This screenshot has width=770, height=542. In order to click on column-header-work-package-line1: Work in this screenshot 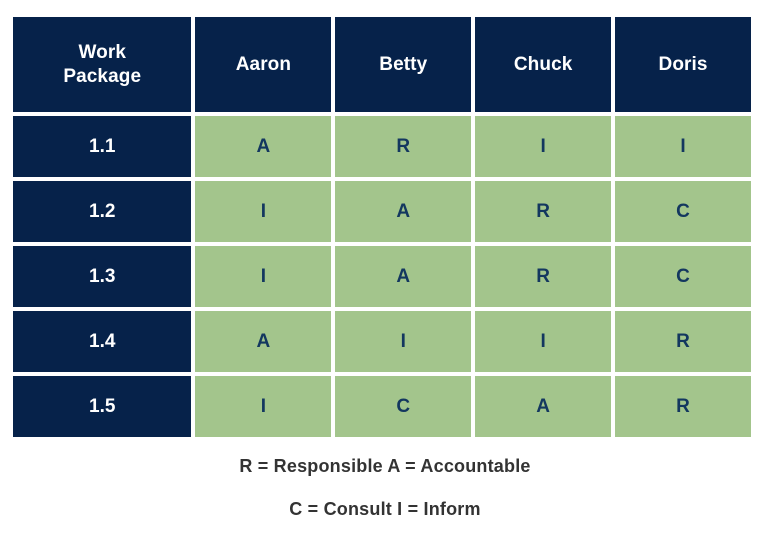, I will do `click(102, 52)`.